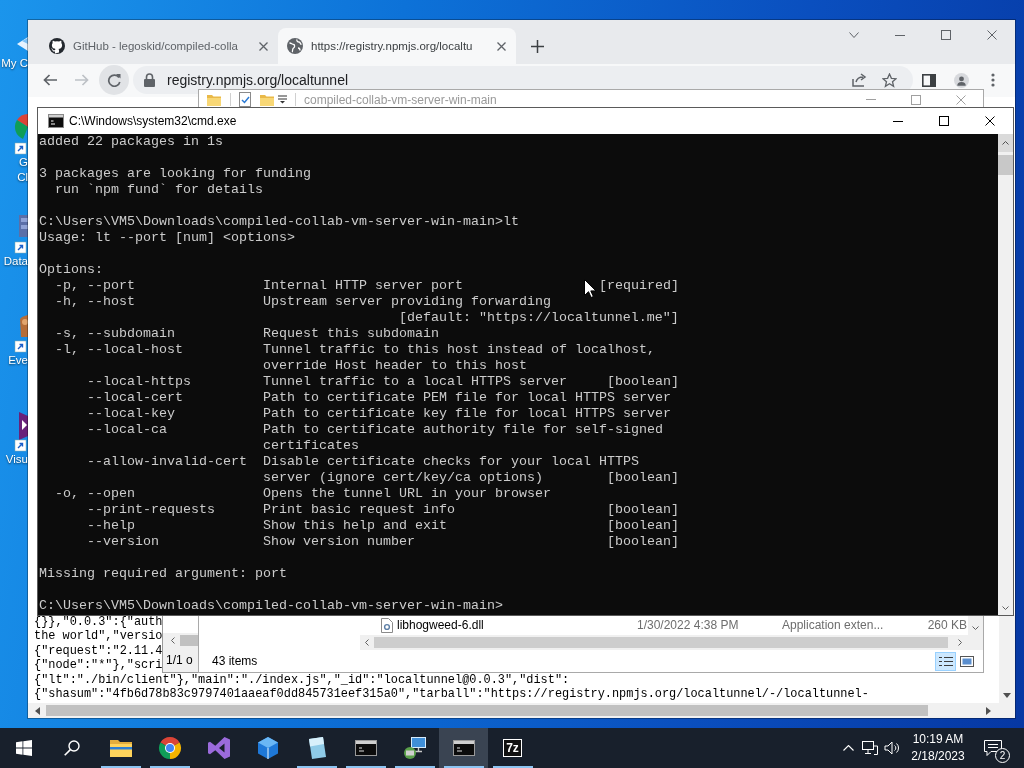 This screenshot has width=1024, height=768. Describe the element at coordinates (127, 429) in the screenshot. I see `terminal-text: --local-ca` at that location.